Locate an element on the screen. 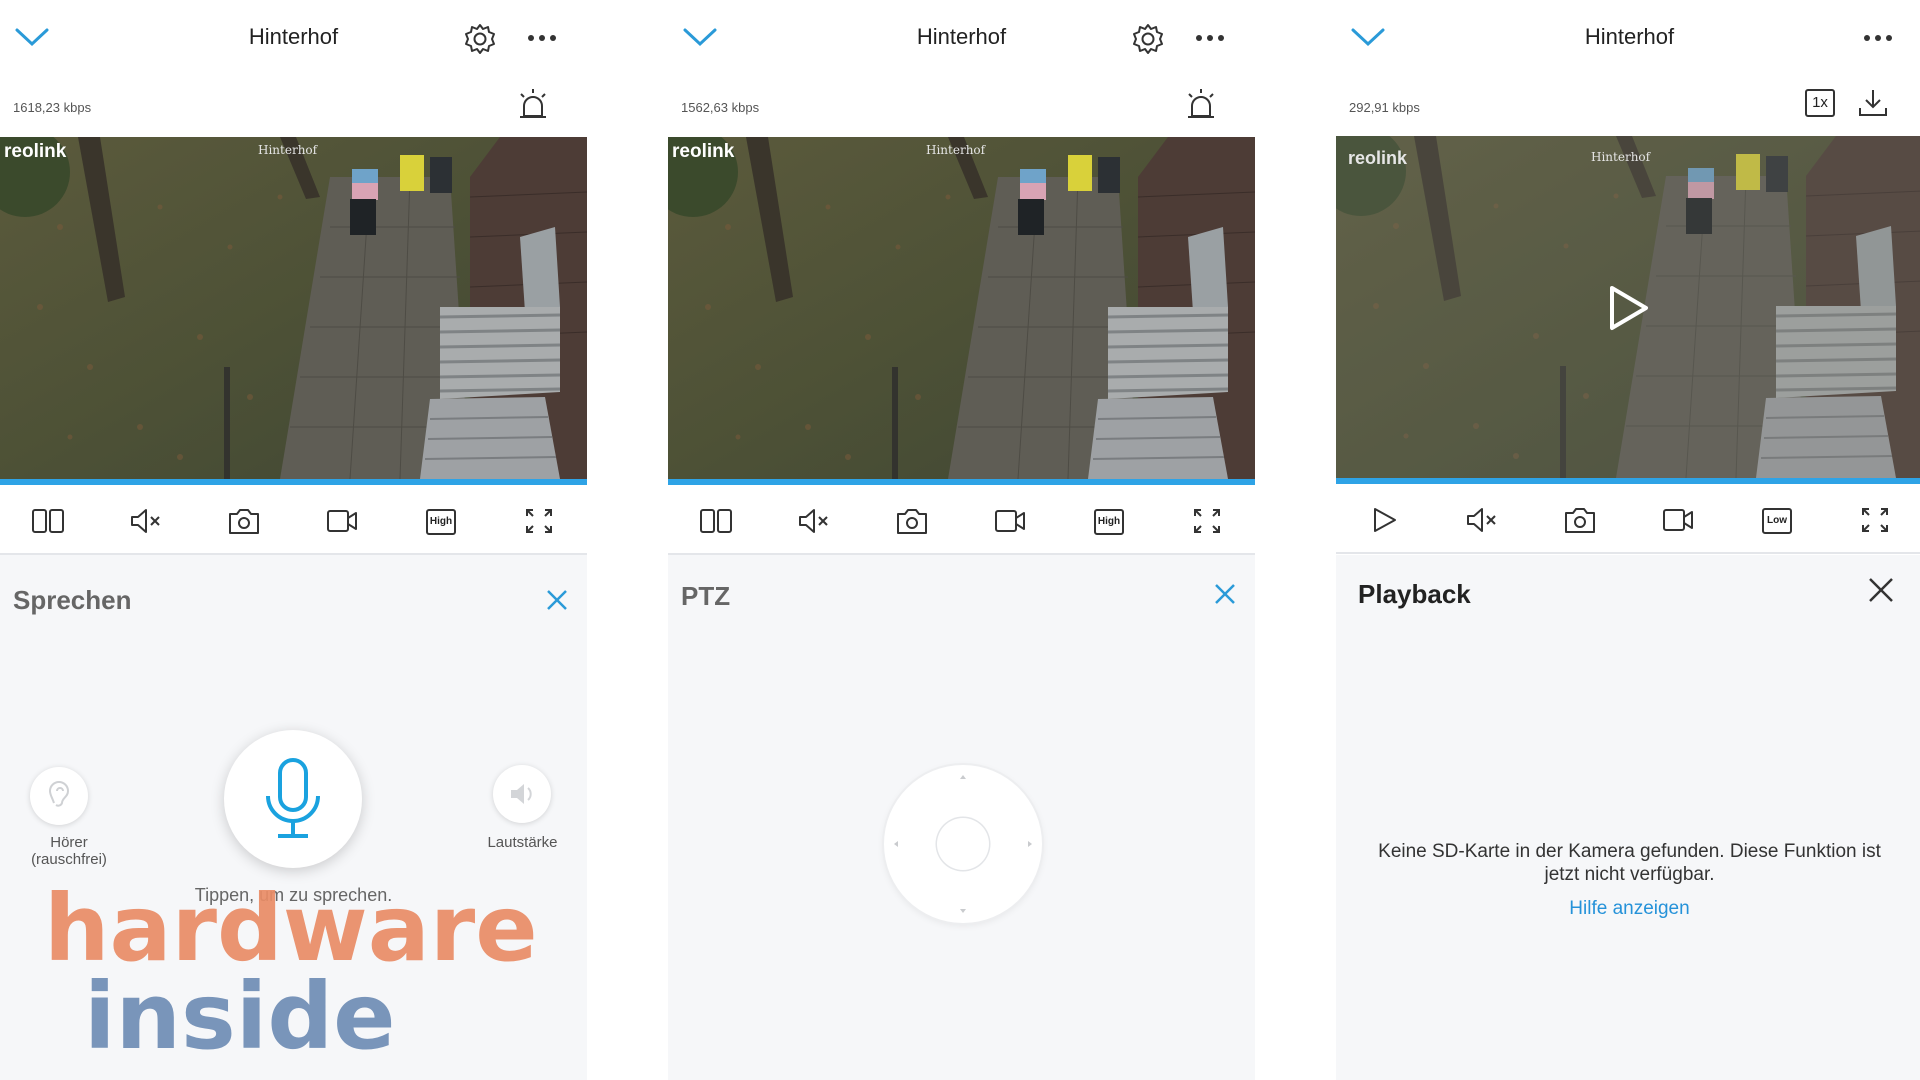  logo-line2: inside is located at coordinates (240, 1011).